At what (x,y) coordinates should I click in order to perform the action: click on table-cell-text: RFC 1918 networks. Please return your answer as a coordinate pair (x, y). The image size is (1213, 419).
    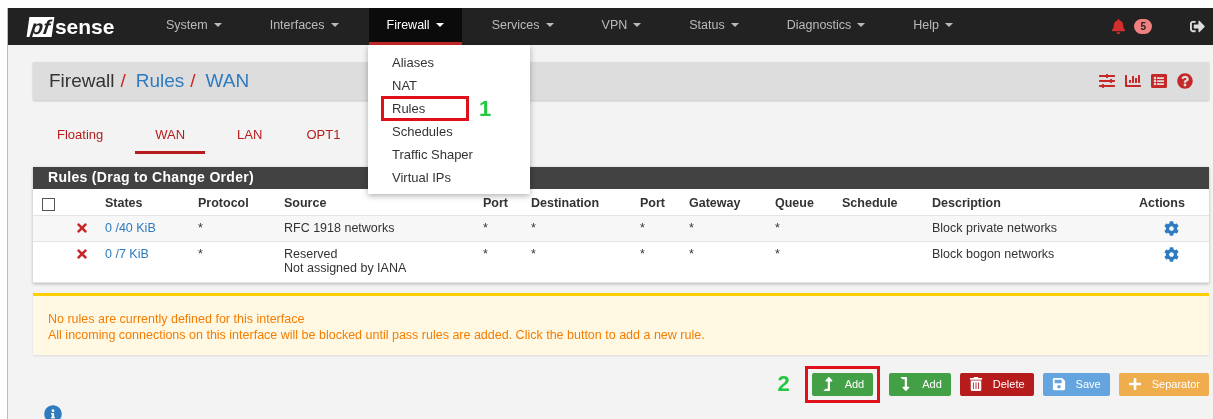
    Looking at the image, I should click on (339, 227).